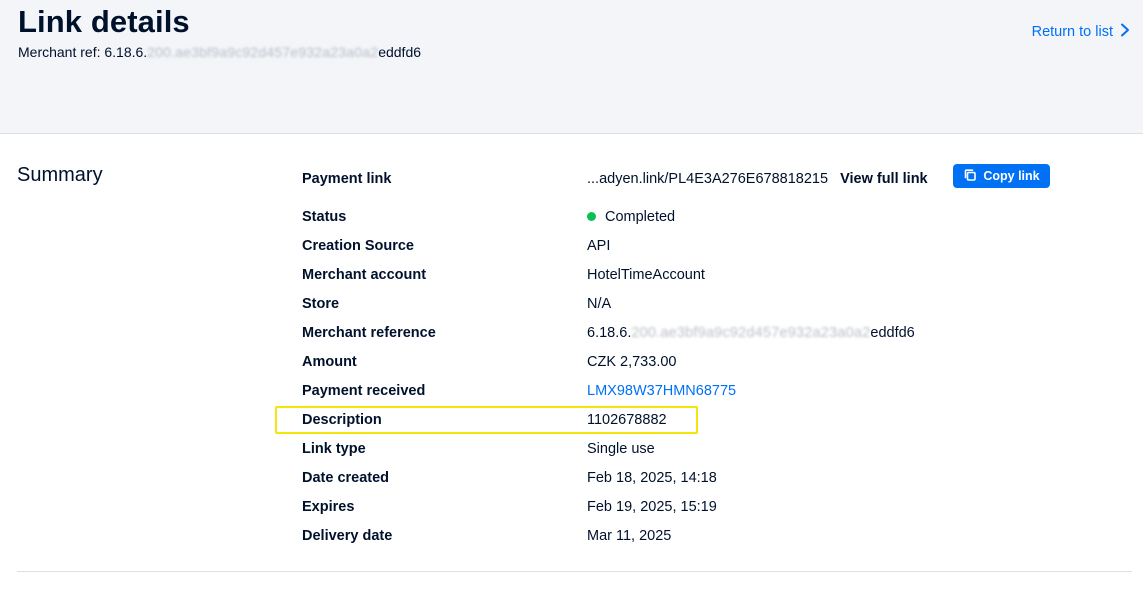 Image resolution: width=1143 pixels, height=592 pixels. Describe the element at coordinates (400, 52) in the screenshot. I see `merchant-ref-suffix: eddfd6` at that location.